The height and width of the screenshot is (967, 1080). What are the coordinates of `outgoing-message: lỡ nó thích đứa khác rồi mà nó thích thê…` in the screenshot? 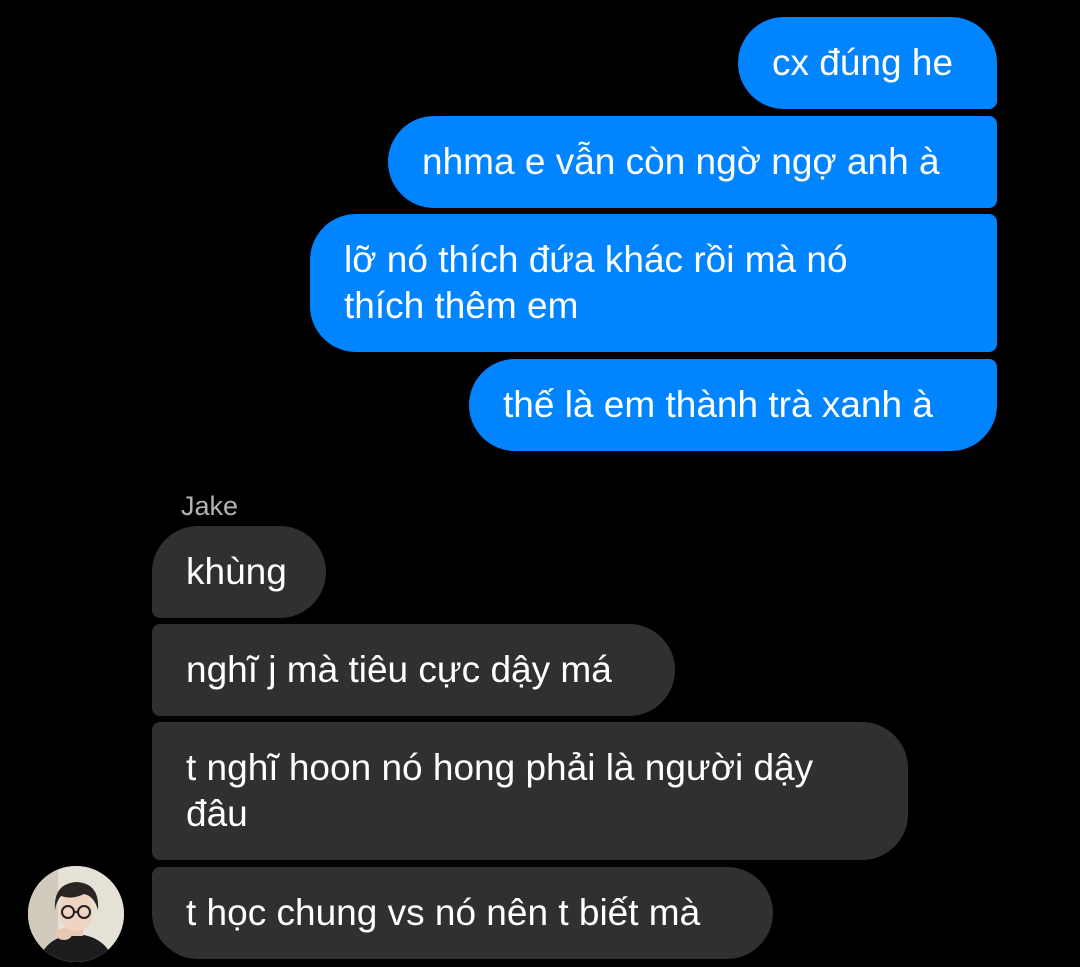 It's located at (653, 283).